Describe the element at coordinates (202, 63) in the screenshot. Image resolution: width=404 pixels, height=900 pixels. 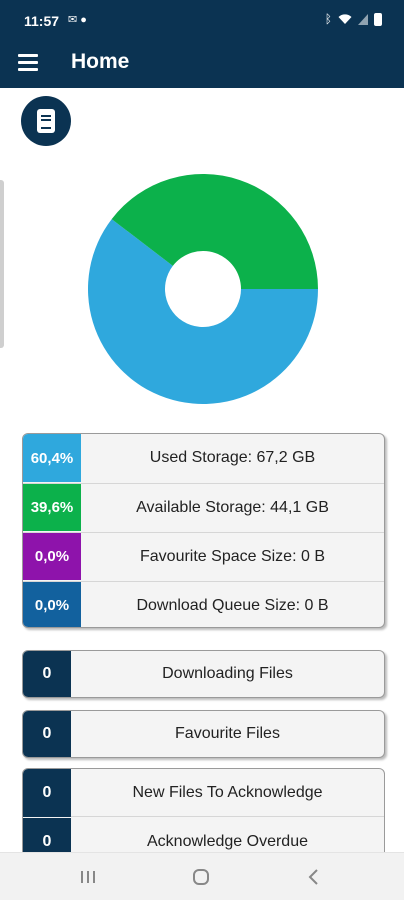
I see `app-bar: Home` at that location.